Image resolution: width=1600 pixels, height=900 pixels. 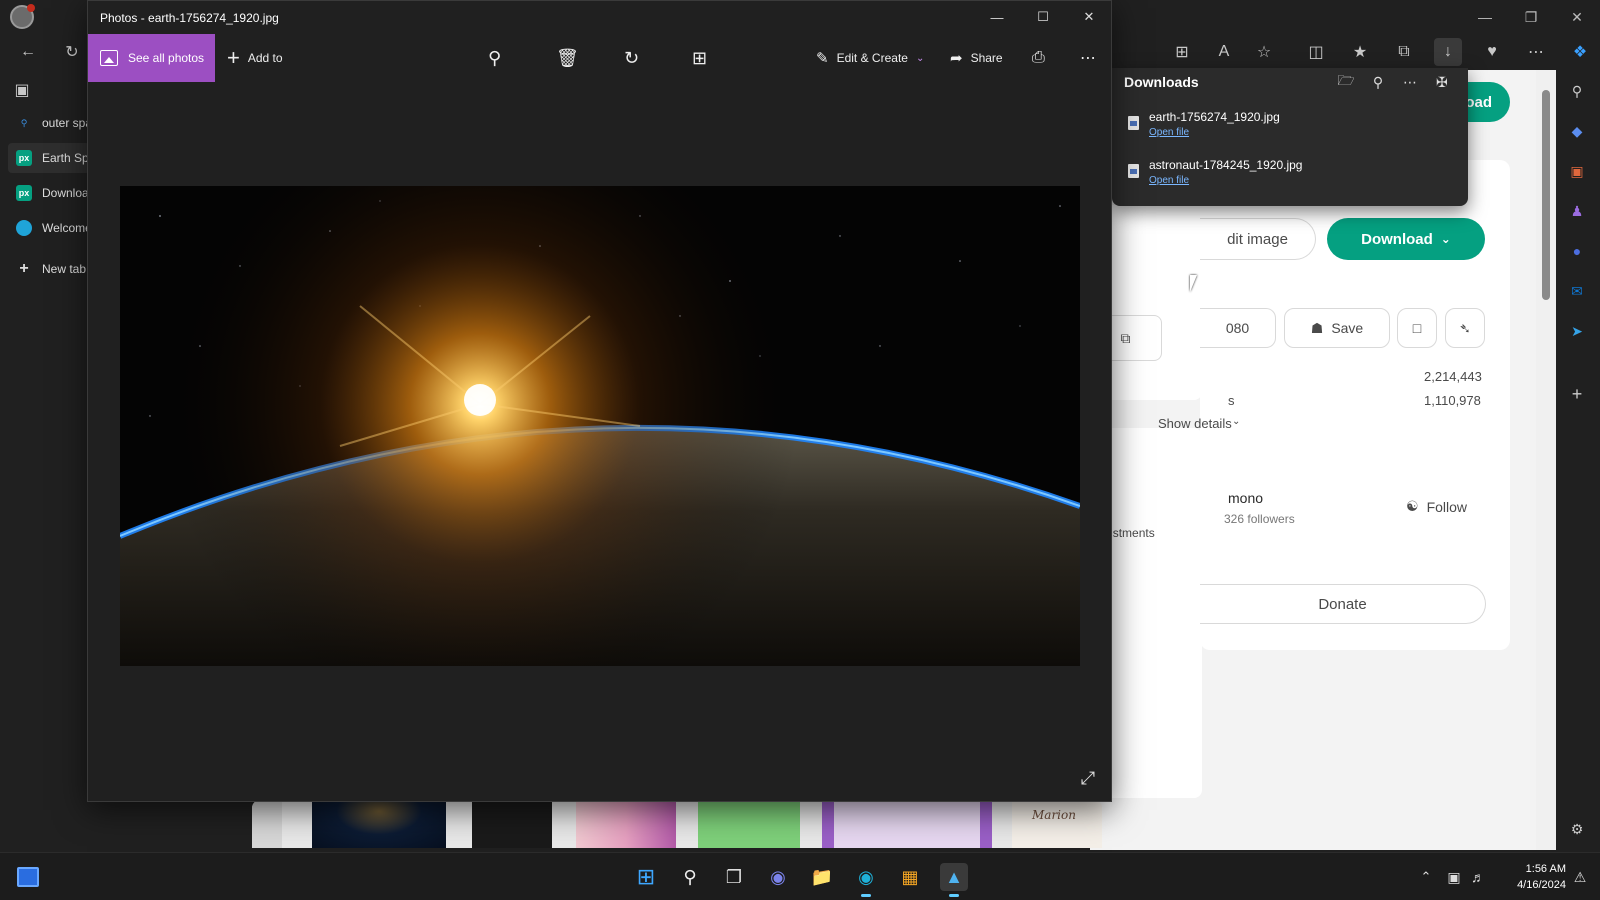 What do you see at coordinates (1236, 421) in the screenshot?
I see `chevron-down-icon: ⌄` at bounding box center [1236, 421].